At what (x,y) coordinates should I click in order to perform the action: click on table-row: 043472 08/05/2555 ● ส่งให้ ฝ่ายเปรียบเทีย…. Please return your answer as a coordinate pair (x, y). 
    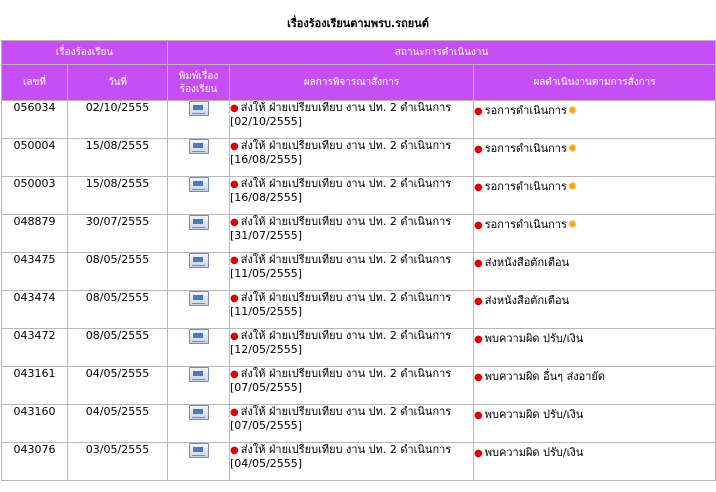
    Looking at the image, I should click on (358, 347).